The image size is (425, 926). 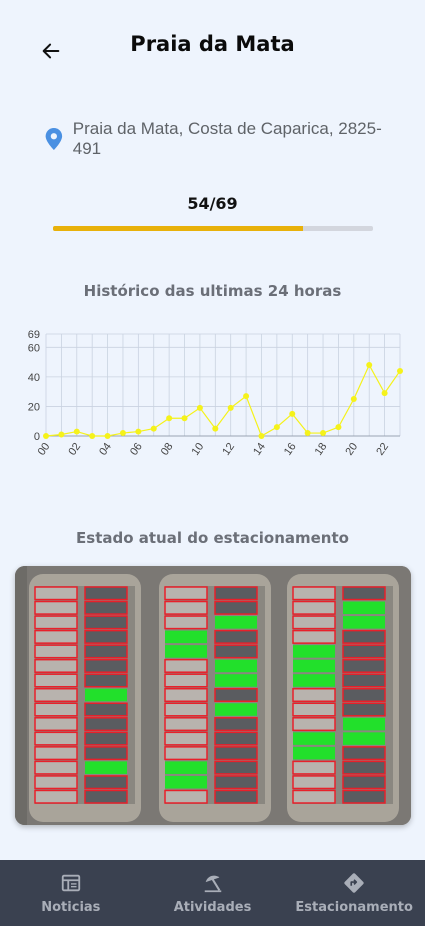 I want to click on x-tick-label: 12, so click(x=228, y=449).